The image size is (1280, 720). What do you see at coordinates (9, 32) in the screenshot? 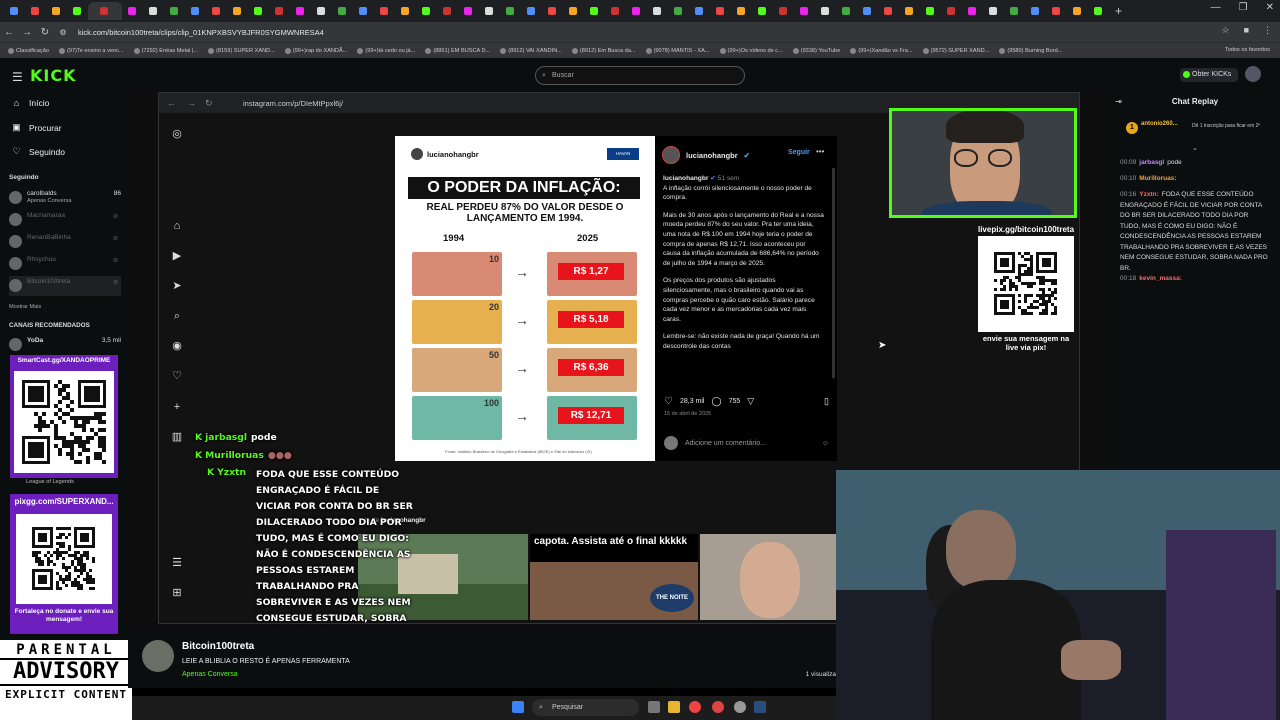
I see `back-icon: ←` at bounding box center [9, 32].